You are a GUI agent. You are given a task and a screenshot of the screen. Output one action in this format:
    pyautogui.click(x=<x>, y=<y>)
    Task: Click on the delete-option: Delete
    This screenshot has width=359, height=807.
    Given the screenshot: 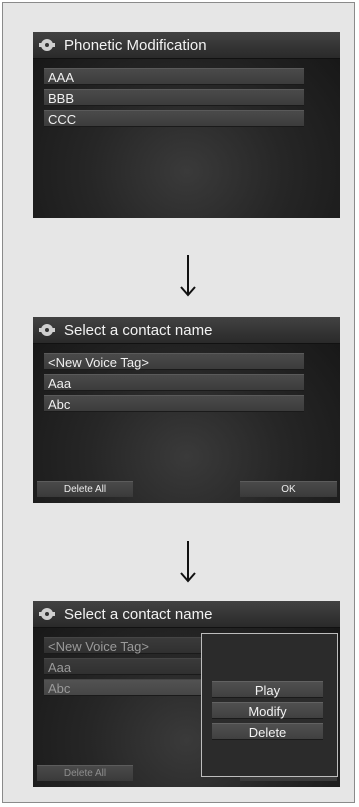 What is the action you would take?
    pyautogui.click(x=267, y=731)
    